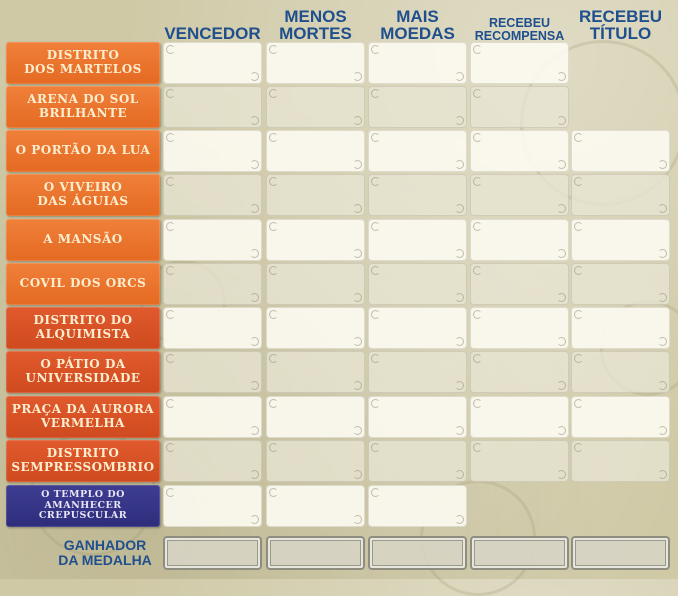  Describe the element at coordinates (83, 195) in the screenshot. I see `location-label: O Viveiro das Águias` at that location.